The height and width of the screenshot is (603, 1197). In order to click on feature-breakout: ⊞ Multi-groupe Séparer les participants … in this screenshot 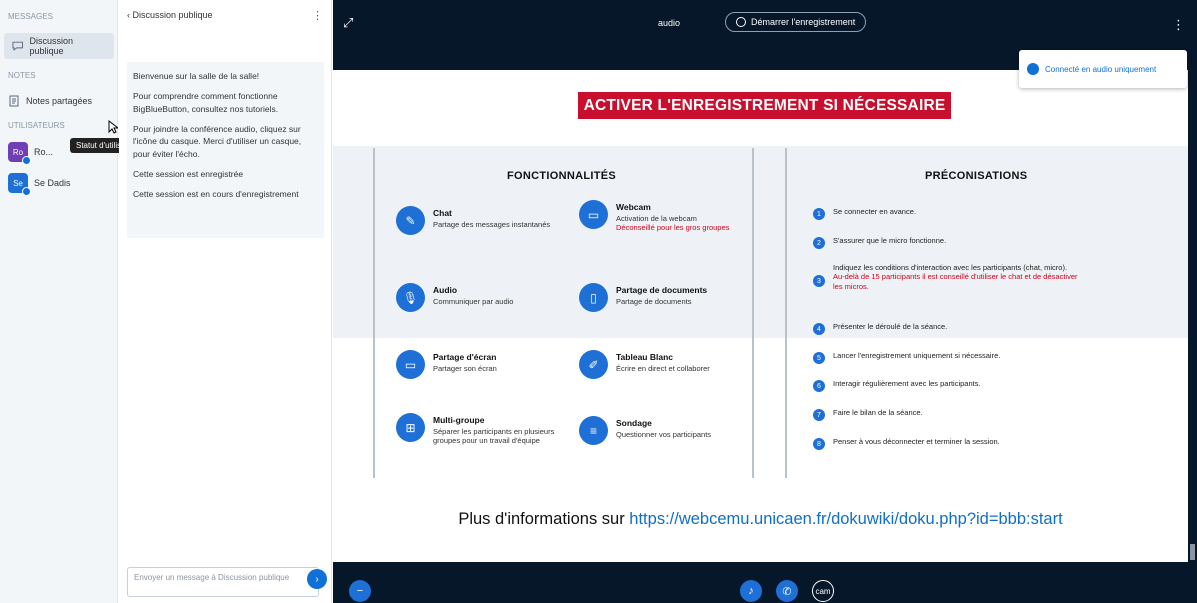, I will do `click(478, 429)`.